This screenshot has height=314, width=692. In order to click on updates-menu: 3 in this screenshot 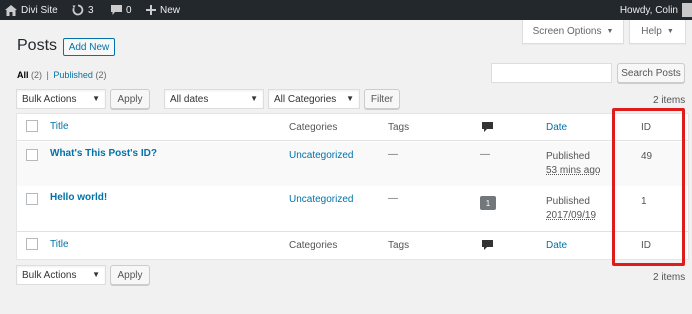, I will do `click(83, 10)`.